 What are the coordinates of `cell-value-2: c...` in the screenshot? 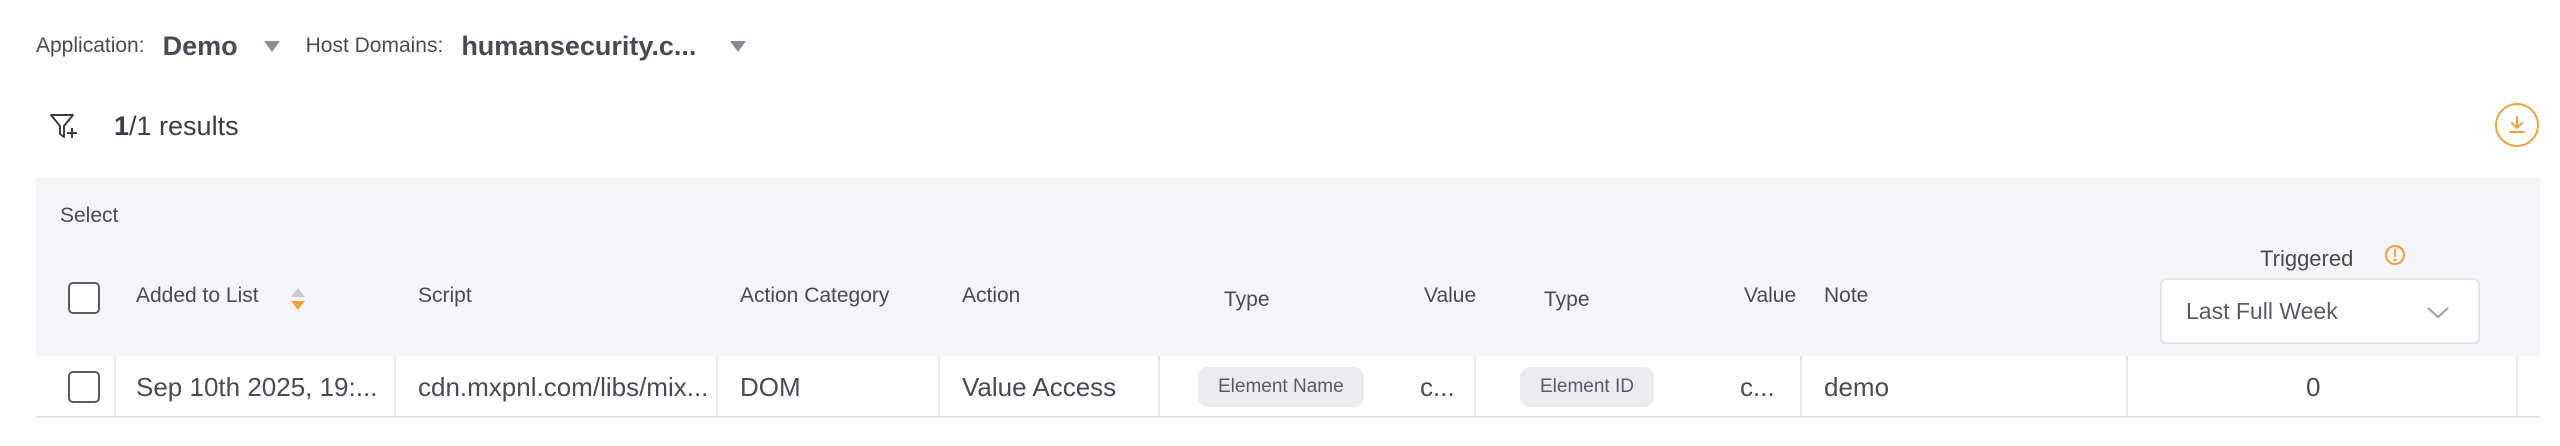 It's located at (1757, 386).